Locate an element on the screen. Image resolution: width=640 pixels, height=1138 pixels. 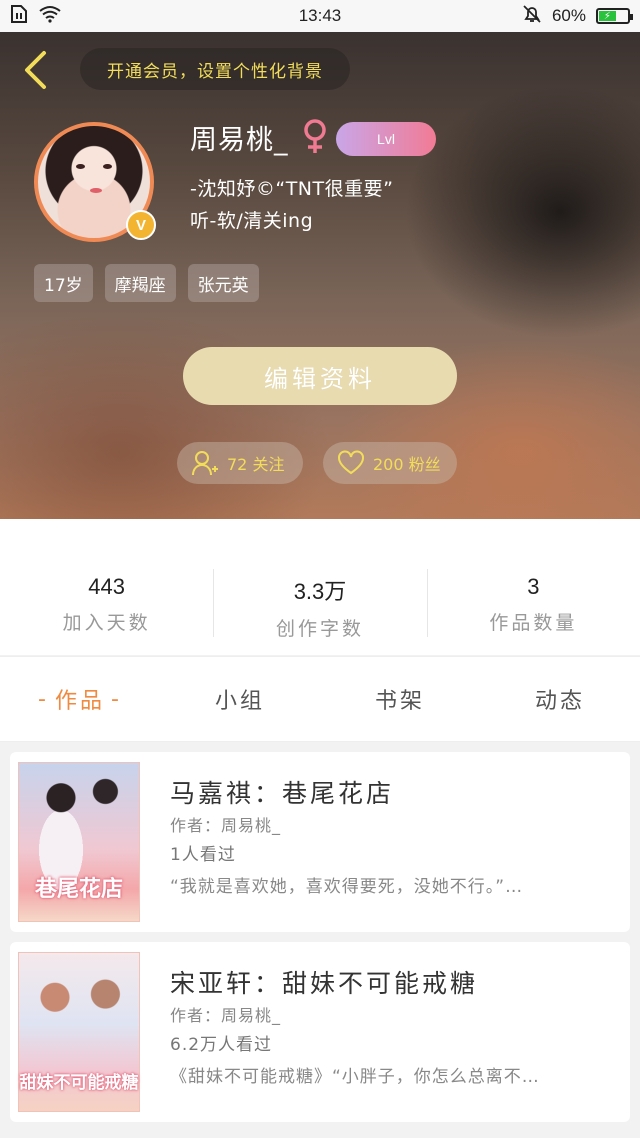
back-button is located at coordinates (35, 70).